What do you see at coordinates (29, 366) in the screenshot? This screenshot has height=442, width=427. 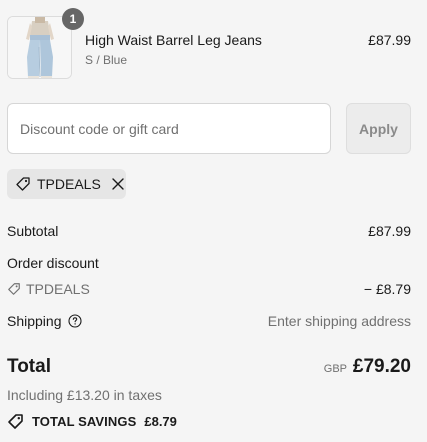 I see `total-label: Total` at bounding box center [29, 366].